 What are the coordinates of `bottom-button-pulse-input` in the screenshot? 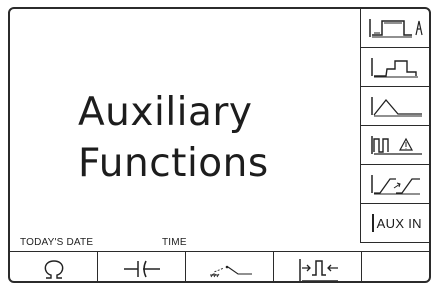 It's located at (318, 266).